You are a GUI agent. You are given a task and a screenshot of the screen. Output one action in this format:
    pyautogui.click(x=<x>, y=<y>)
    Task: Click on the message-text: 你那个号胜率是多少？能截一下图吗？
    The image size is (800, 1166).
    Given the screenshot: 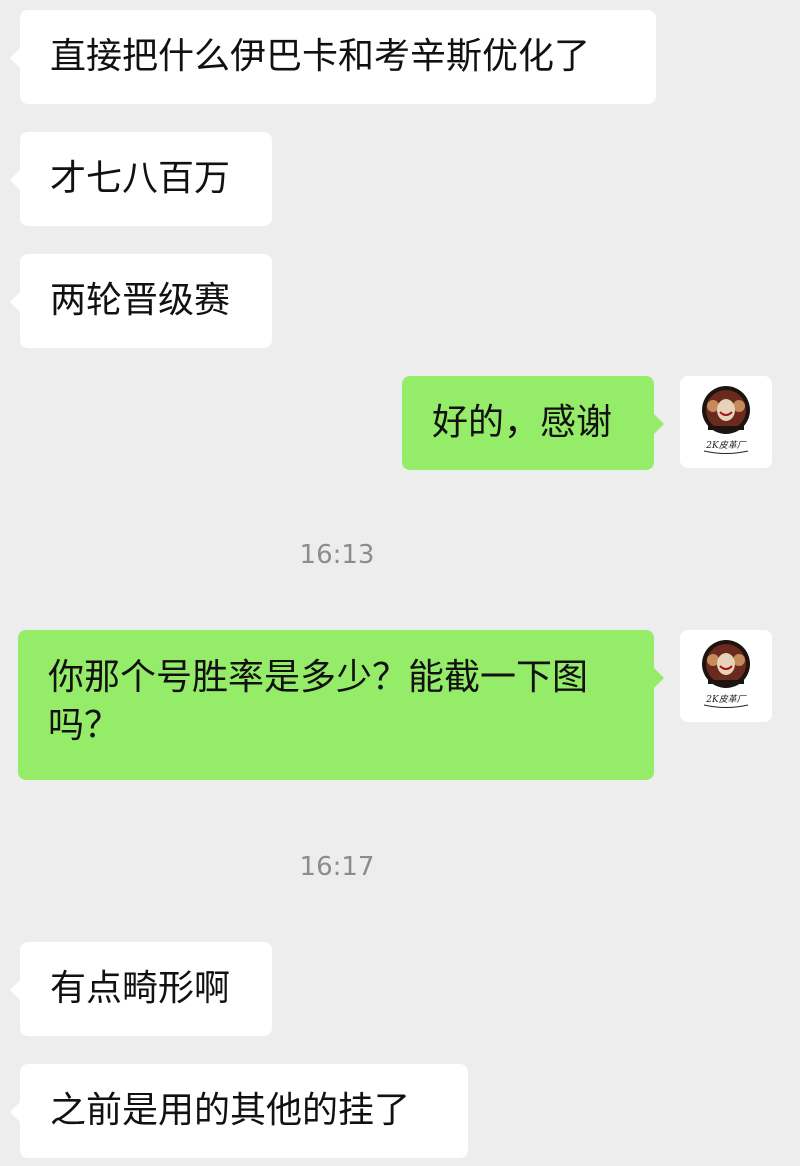 What is the action you would take?
    pyautogui.click(x=318, y=701)
    